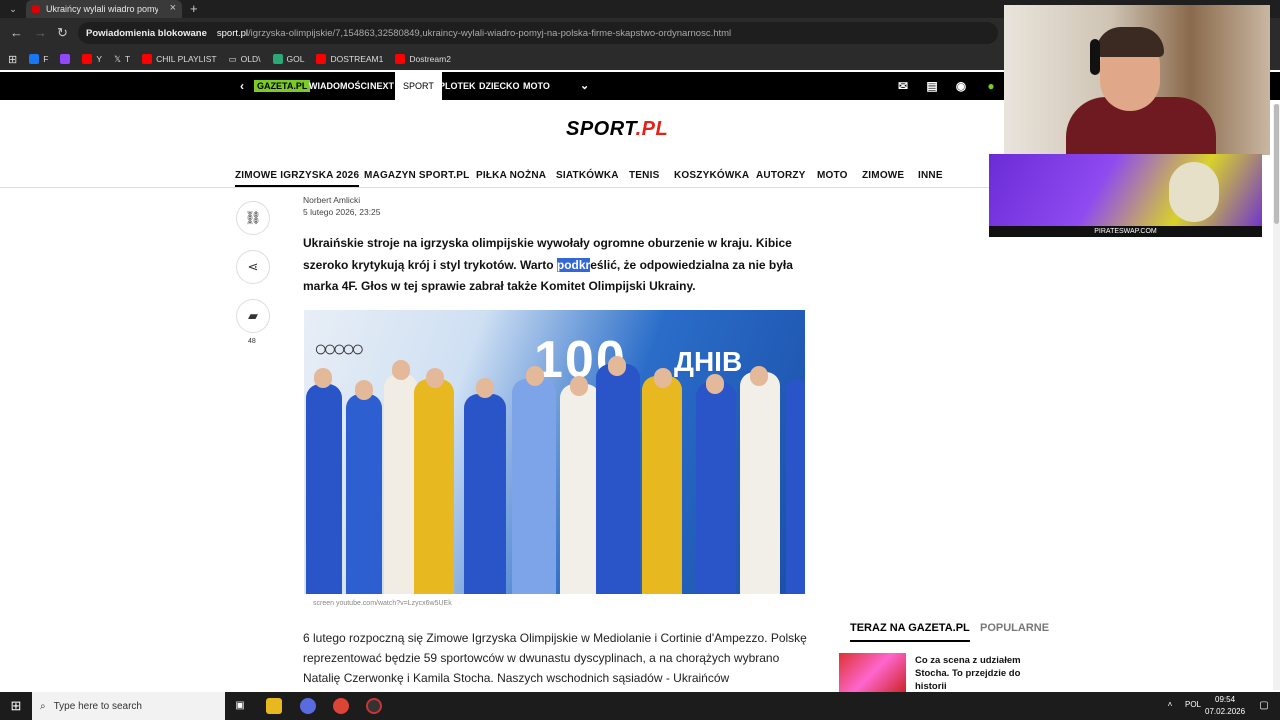 This screenshot has width=1280, height=720. What do you see at coordinates (711, 175) in the screenshot?
I see `cat-koszykowka: KOSZYKÓWKA` at bounding box center [711, 175].